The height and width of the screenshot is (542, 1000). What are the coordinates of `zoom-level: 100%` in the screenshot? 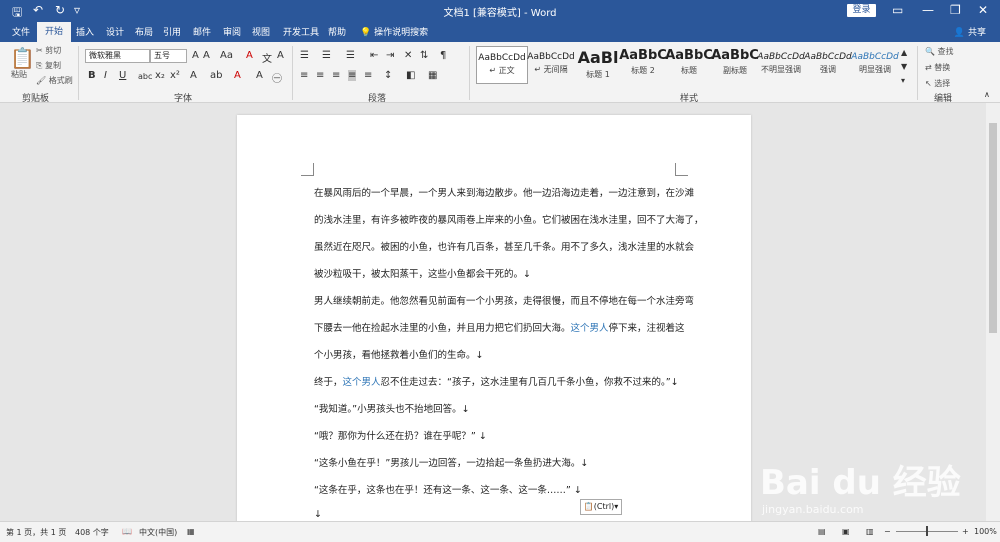 It's located at (985, 531).